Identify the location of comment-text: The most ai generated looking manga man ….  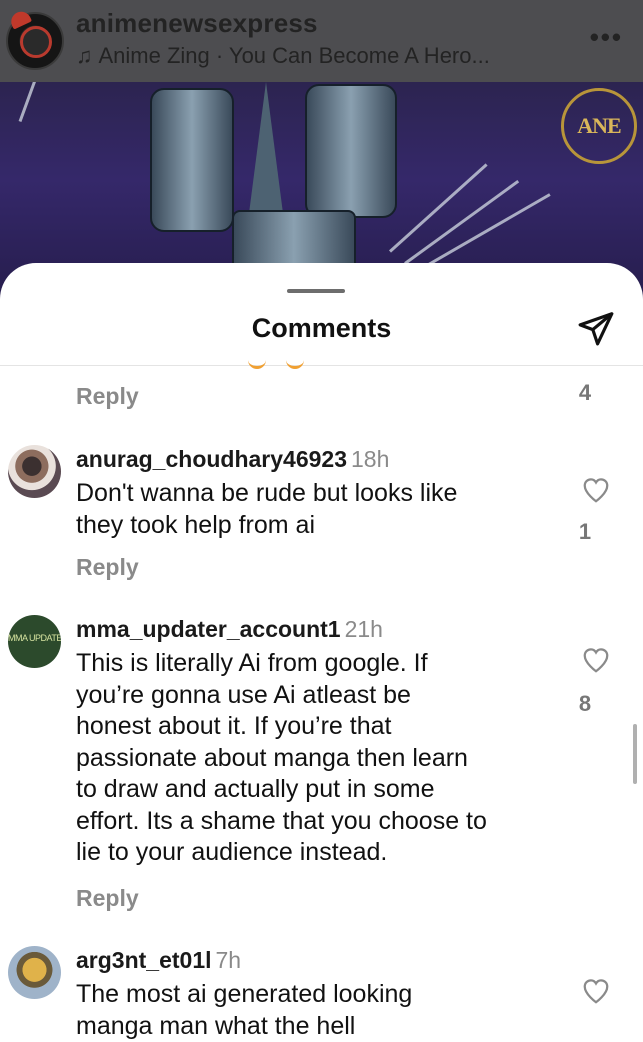
(244, 1010).